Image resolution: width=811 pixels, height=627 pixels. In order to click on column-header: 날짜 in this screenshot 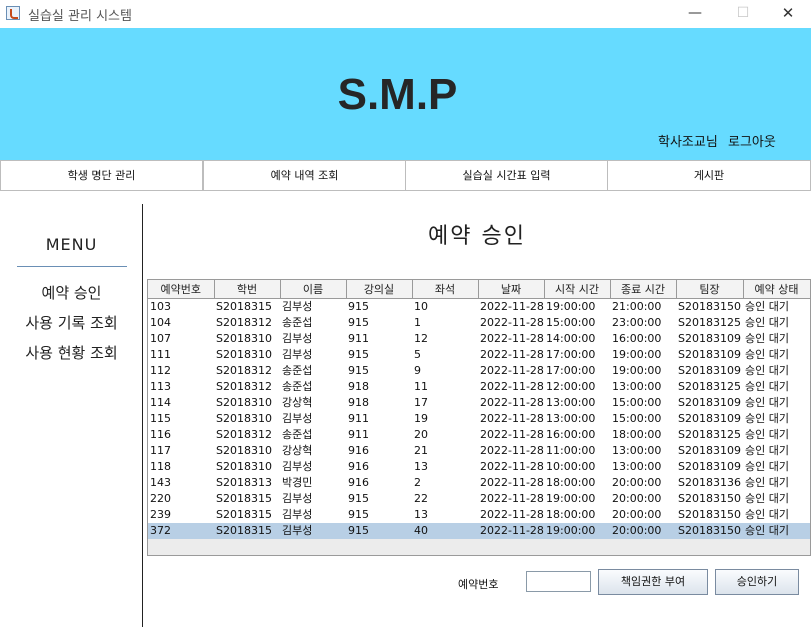, I will do `click(511, 289)`.